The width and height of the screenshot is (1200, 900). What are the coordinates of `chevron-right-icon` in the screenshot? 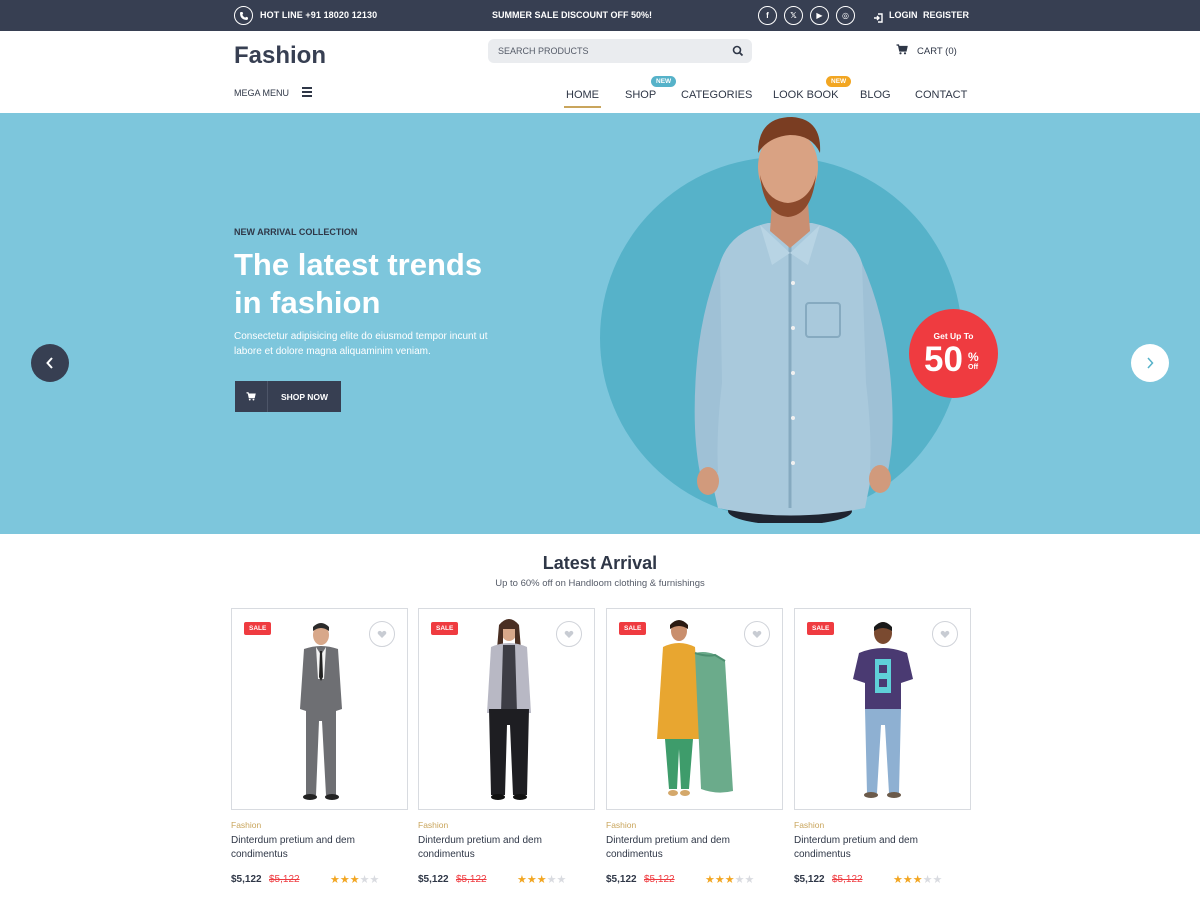 It's located at (1150, 363).